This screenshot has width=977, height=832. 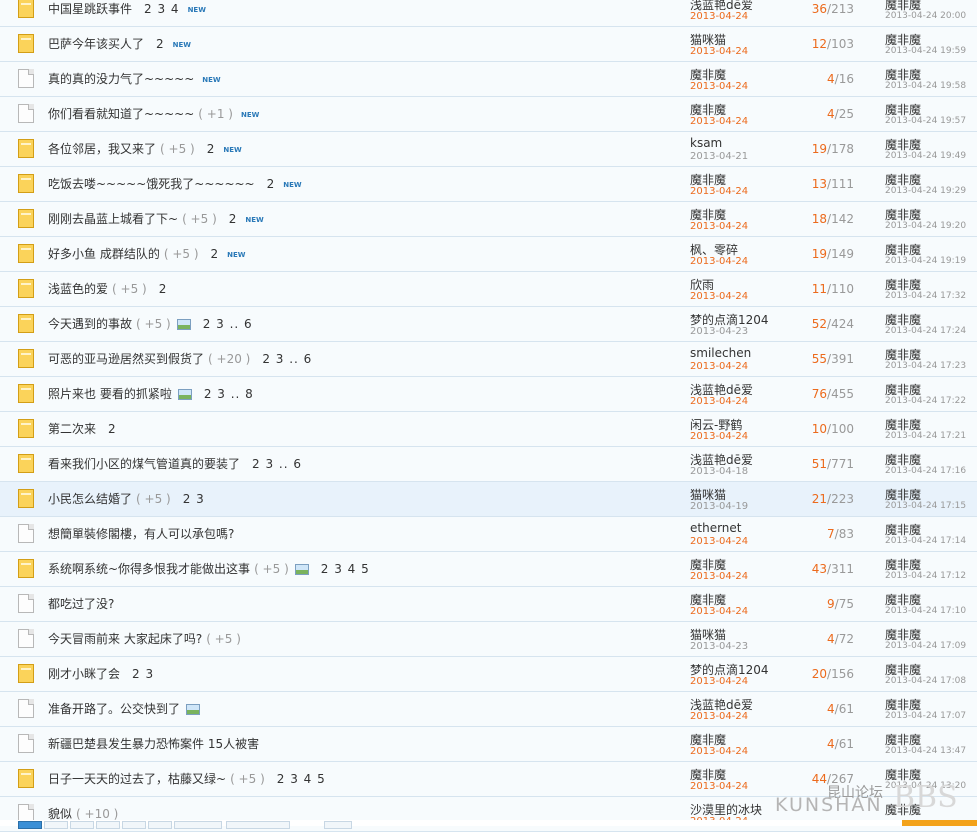 I want to click on thread-title-link: 中国星跳跃事件, so click(x=90, y=9).